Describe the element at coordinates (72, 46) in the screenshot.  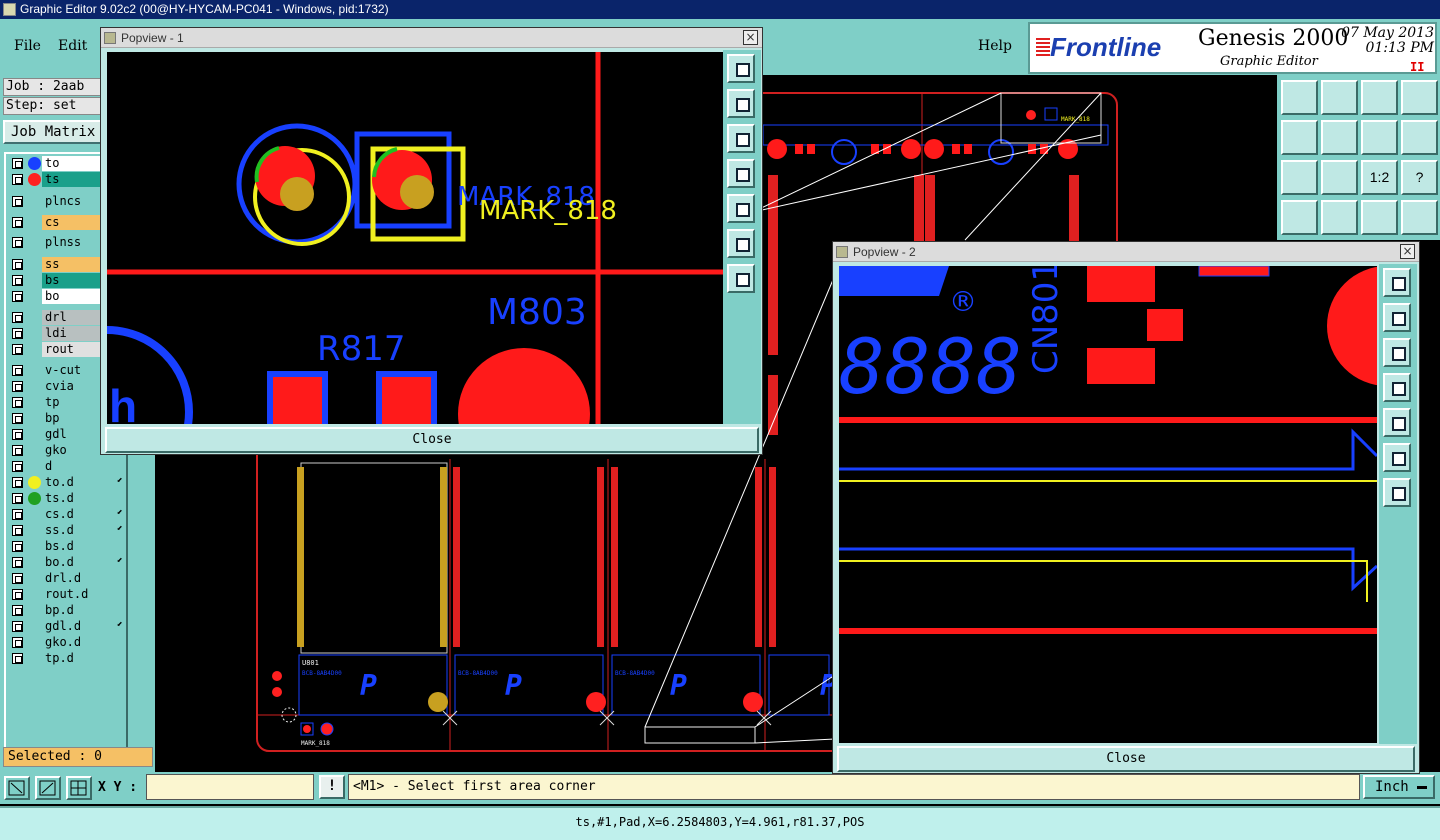
I see `menu-edit: Edit` at that location.